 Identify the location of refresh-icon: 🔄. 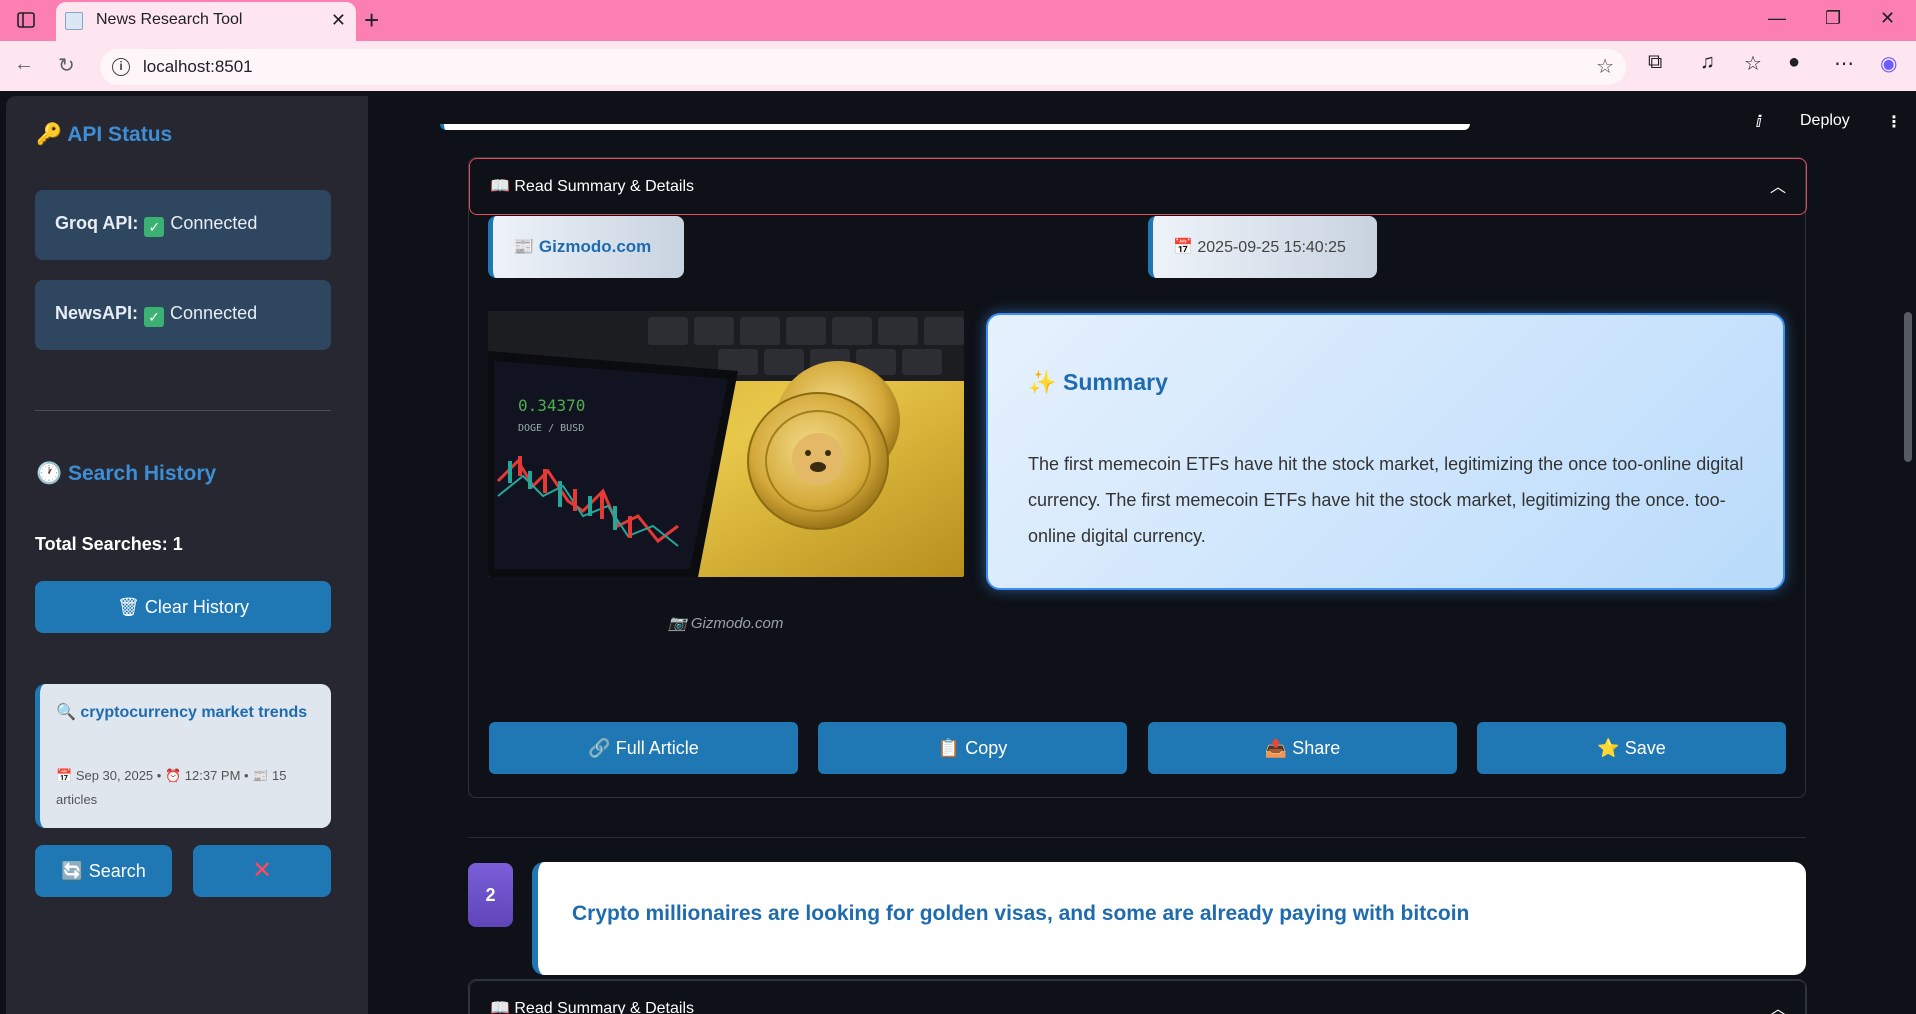
(72, 871).